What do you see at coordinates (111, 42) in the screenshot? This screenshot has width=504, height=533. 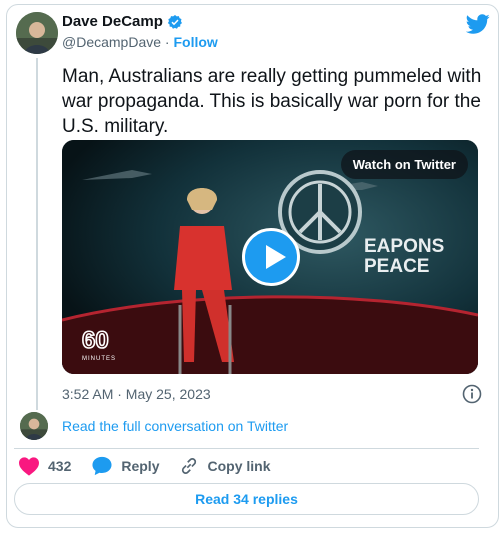 I see `author-handle: @DecampDave` at bounding box center [111, 42].